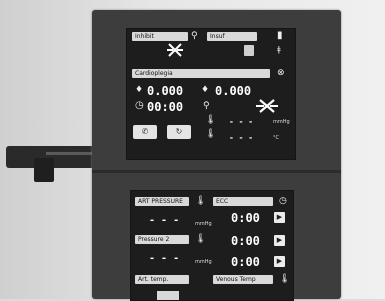 The height and width of the screenshot is (301, 385). What do you see at coordinates (206, 106) in the screenshot?
I see `connection-icon: ⚲` at bounding box center [206, 106].